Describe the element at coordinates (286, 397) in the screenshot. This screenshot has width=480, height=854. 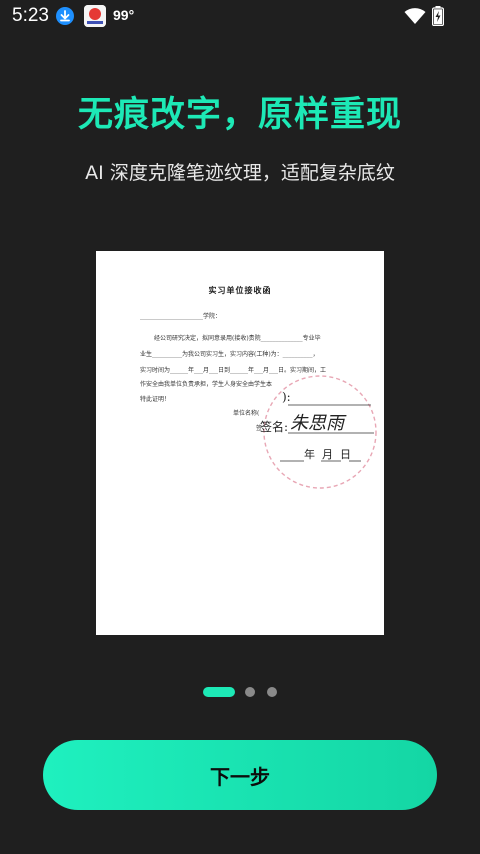
I see `stamp-field-1: ):` at that location.